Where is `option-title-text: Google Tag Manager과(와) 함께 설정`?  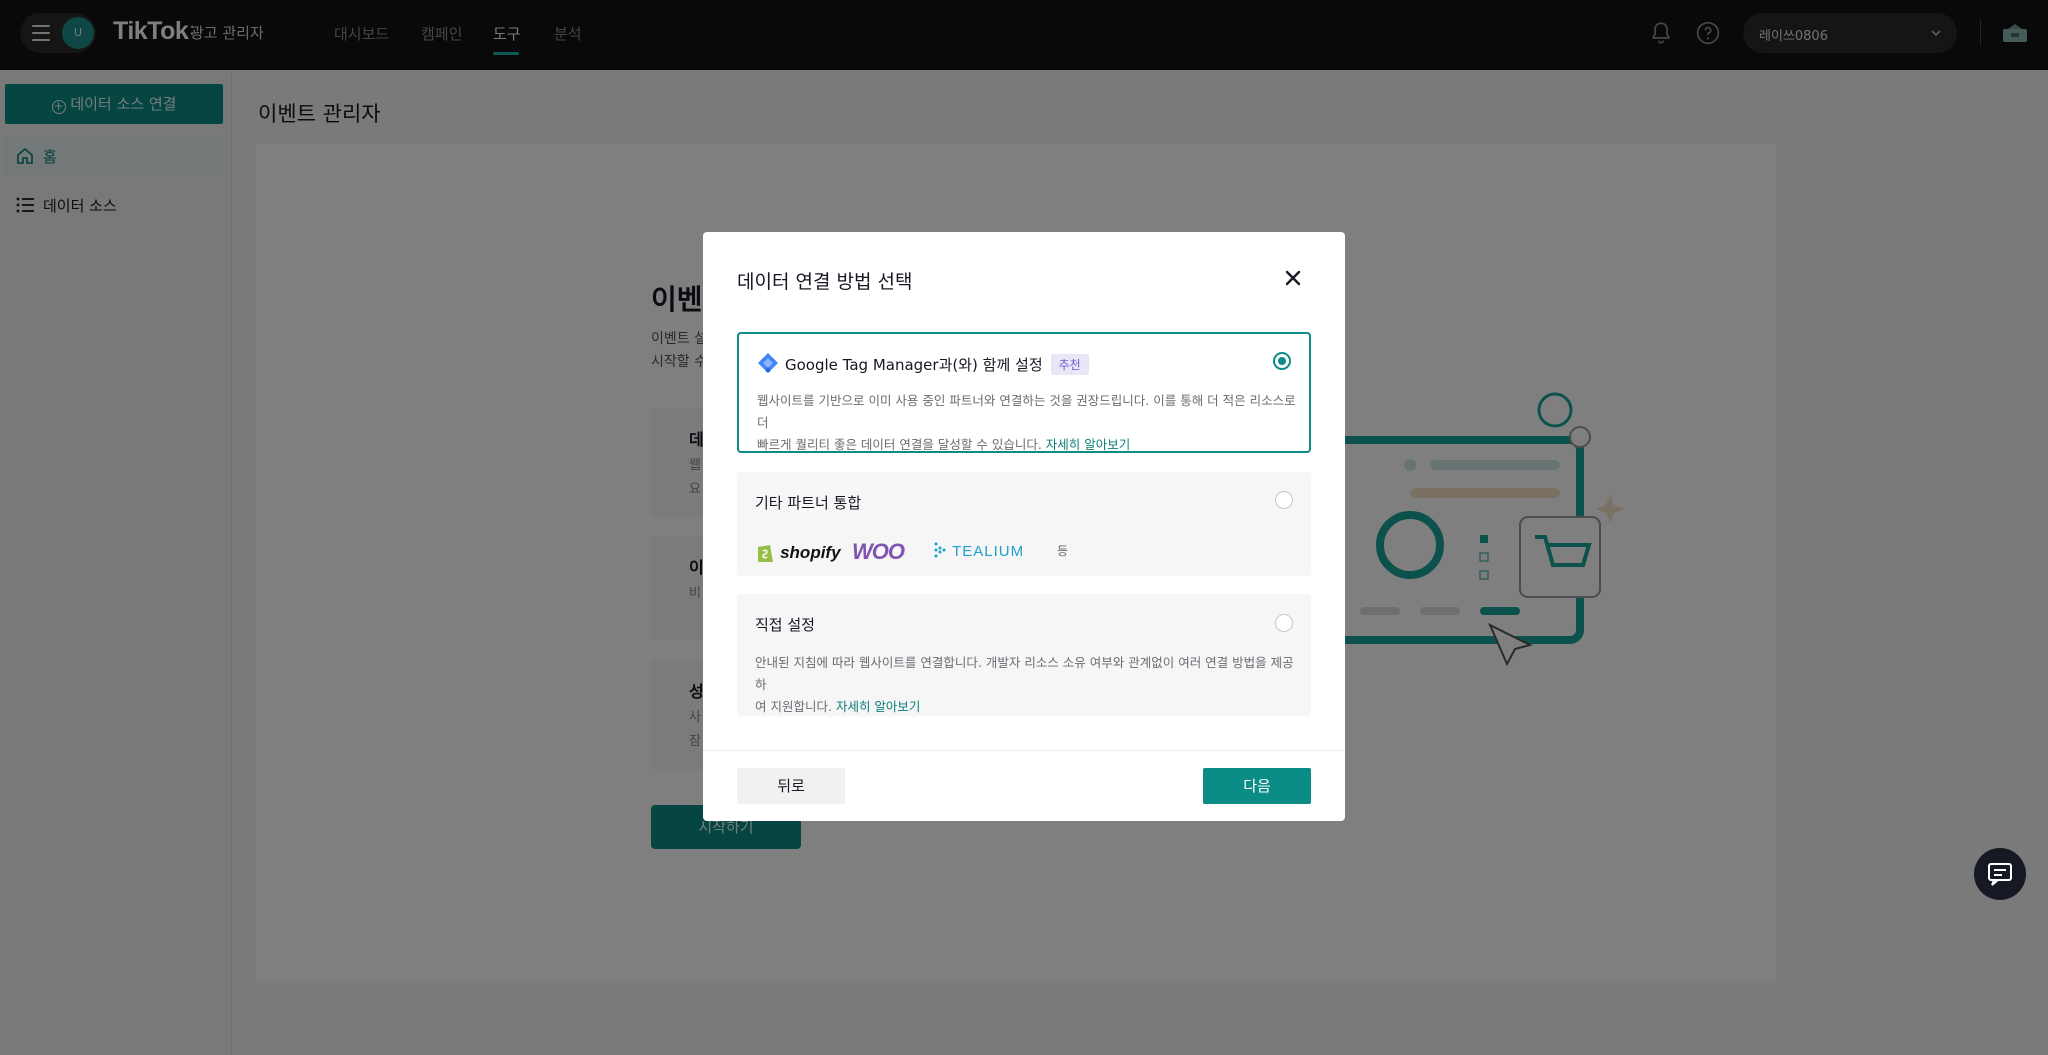 option-title-text: Google Tag Manager과(와) 함께 설정 is located at coordinates (914, 365).